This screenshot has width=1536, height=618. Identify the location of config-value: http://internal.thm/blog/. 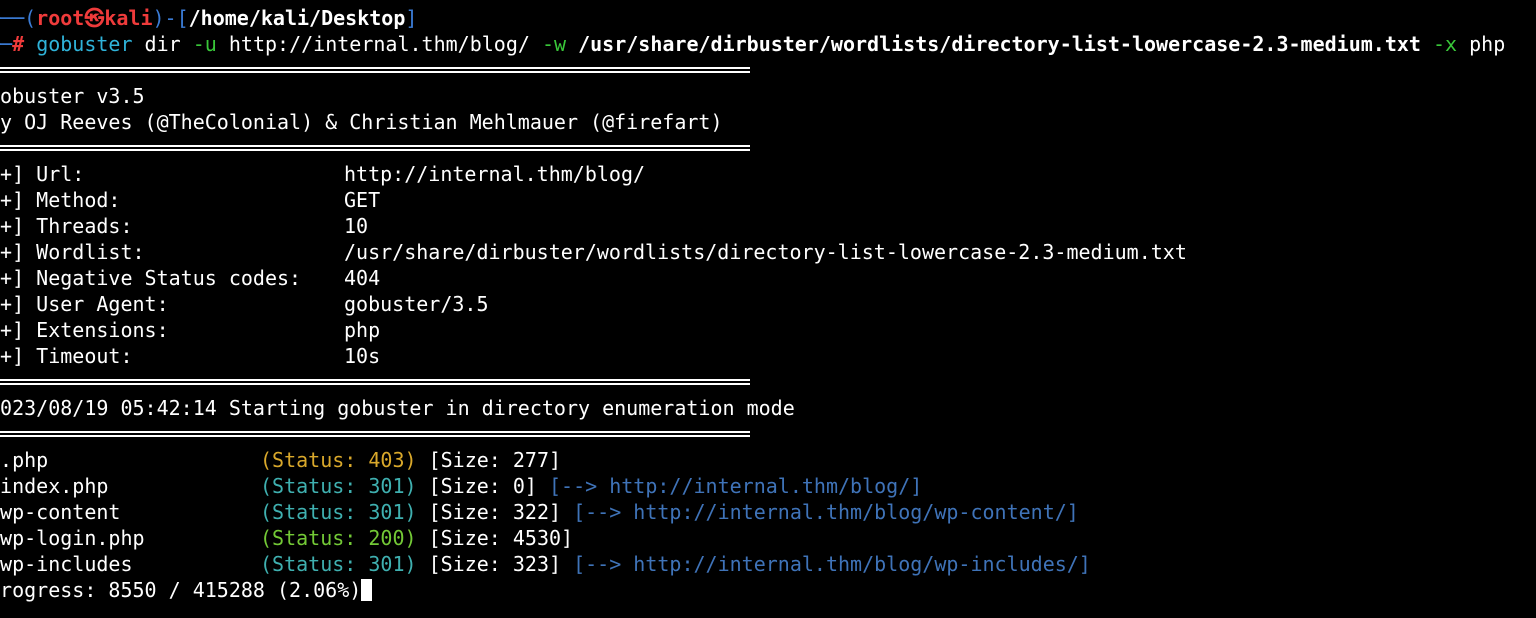
(495, 174).